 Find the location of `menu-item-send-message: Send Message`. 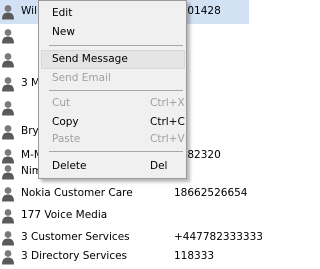

menu-item-send-message: Send Message is located at coordinates (113, 59).